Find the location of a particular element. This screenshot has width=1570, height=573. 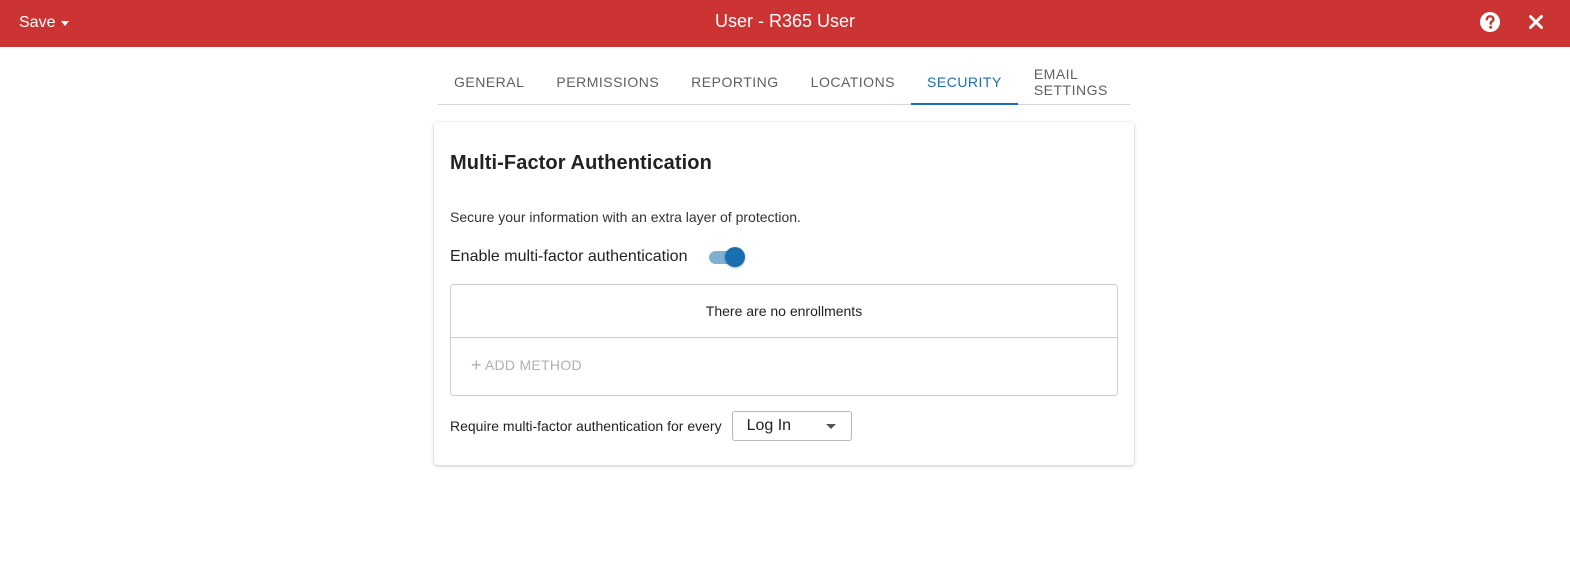

mfa-toggle-row: Enable multi-factor authentication is located at coordinates (598, 257).